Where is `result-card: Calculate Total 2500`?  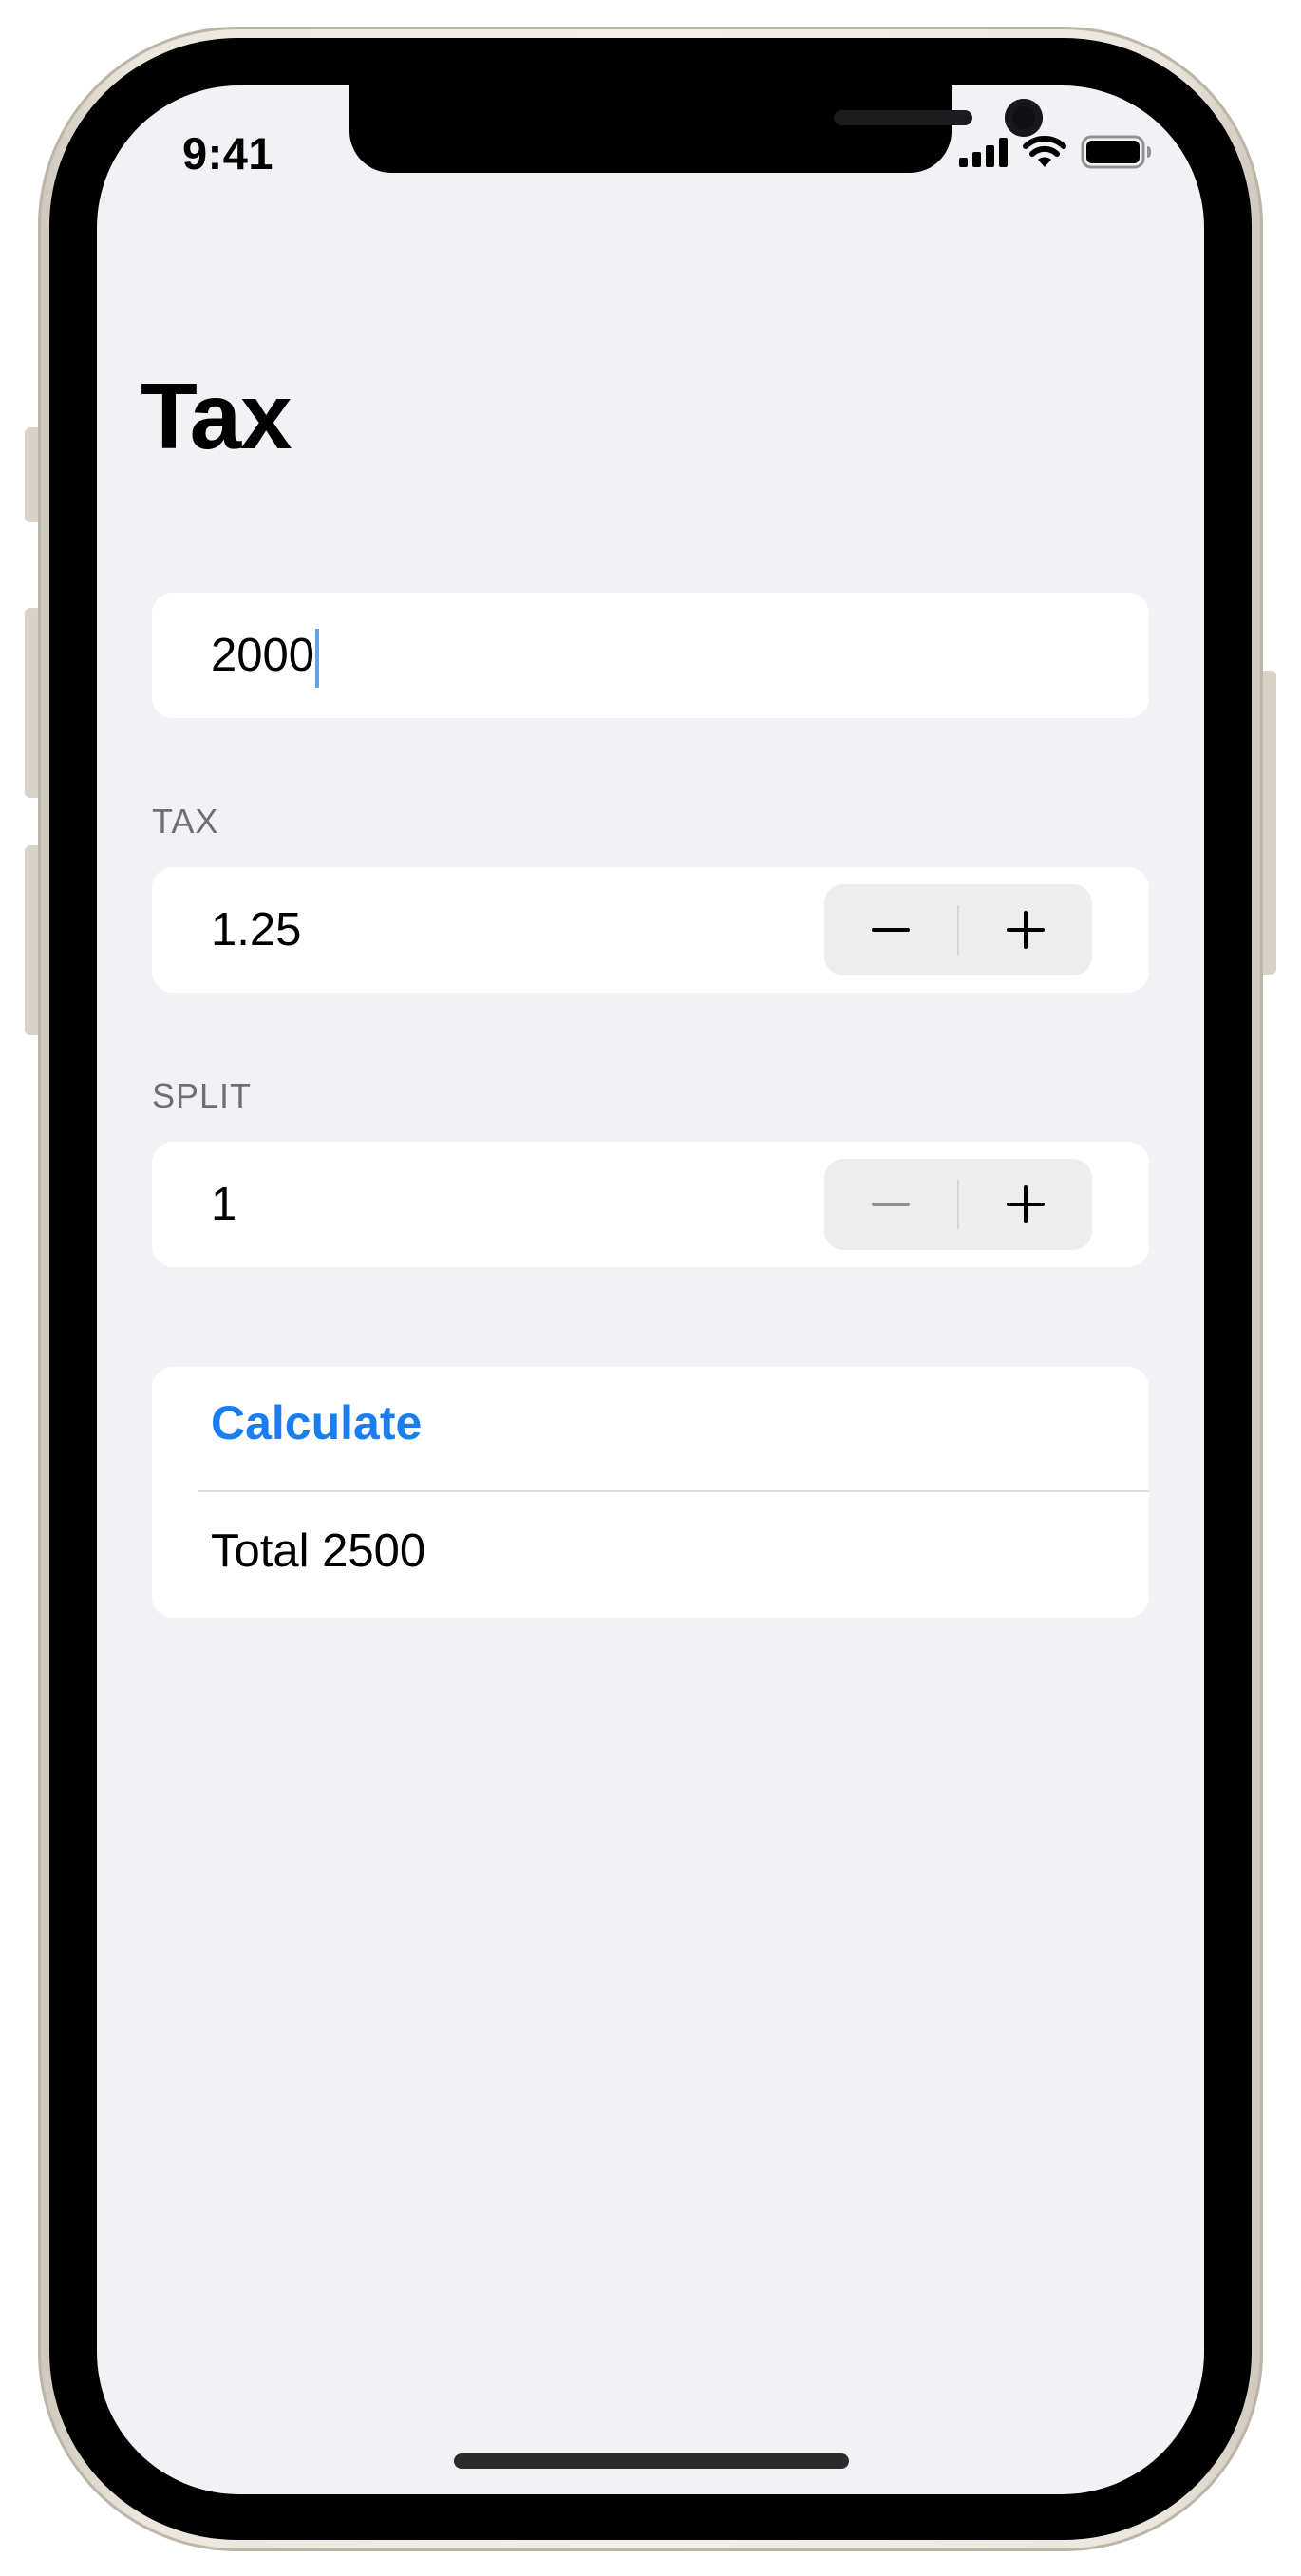
result-card: Calculate Total 2500 is located at coordinates (650, 1492).